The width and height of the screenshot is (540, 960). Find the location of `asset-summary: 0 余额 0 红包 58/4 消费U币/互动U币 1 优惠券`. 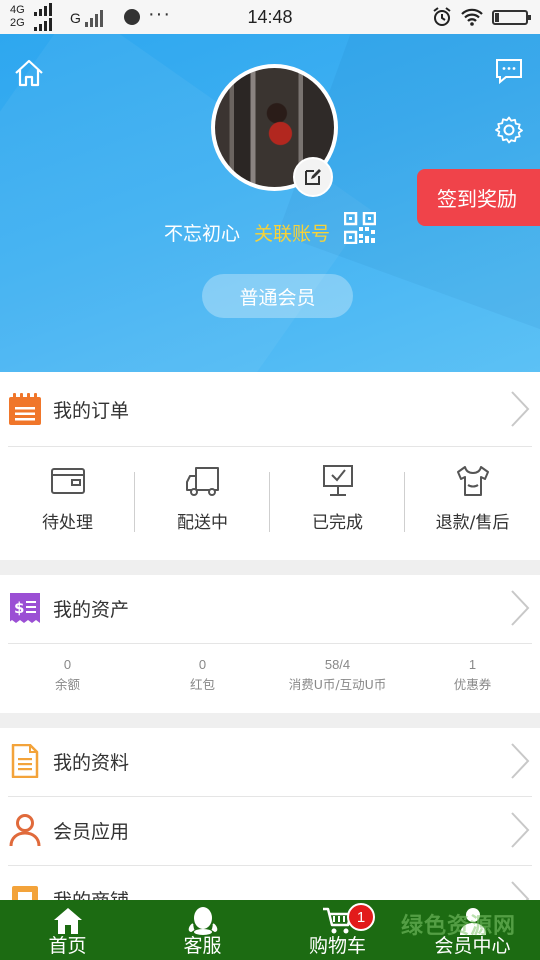

asset-summary: 0 余额 0 红包 58/4 消费U币/互动U币 1 优惠券 is located at coordinates (270, 687).